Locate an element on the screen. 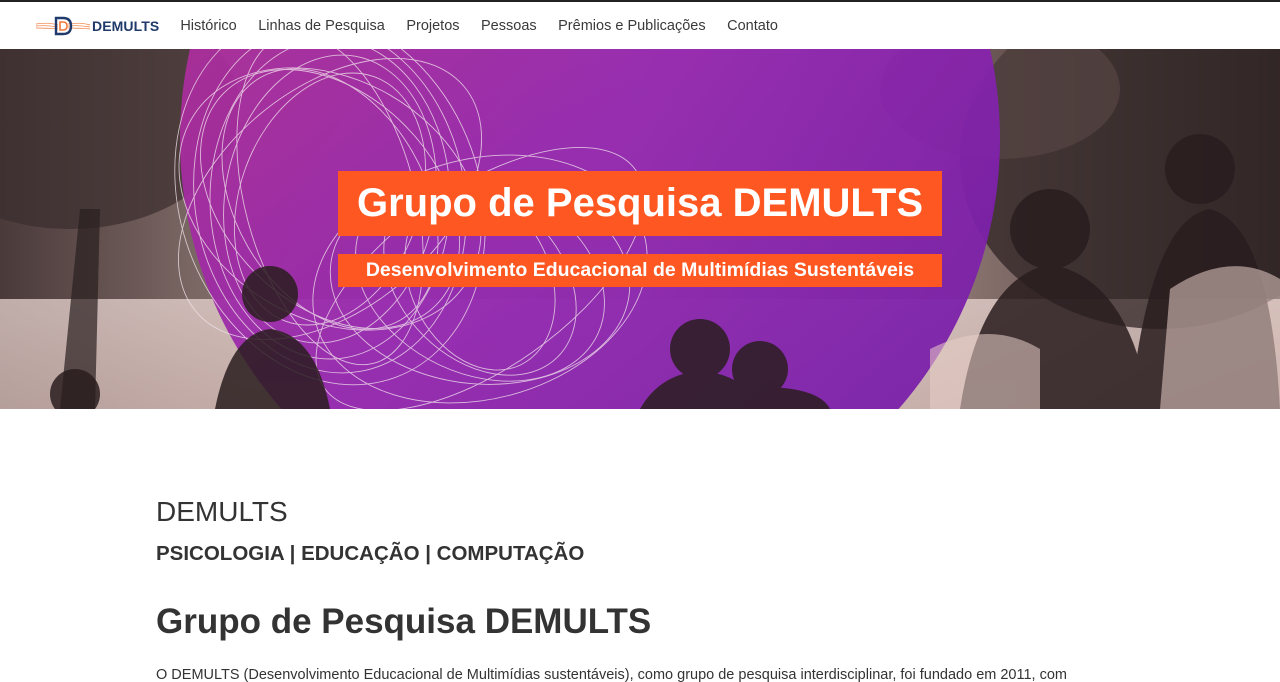  brand-home-link: DEMULTS is located at coordinates (96, 25).